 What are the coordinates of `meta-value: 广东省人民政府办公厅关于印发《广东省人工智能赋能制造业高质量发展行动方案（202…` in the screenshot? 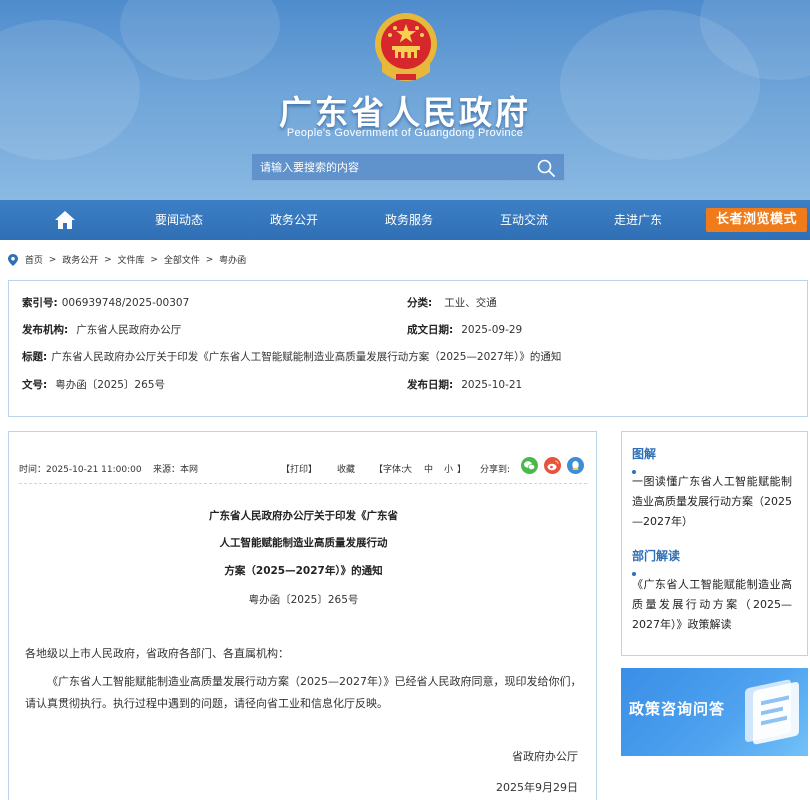 It's located at (306, 357).